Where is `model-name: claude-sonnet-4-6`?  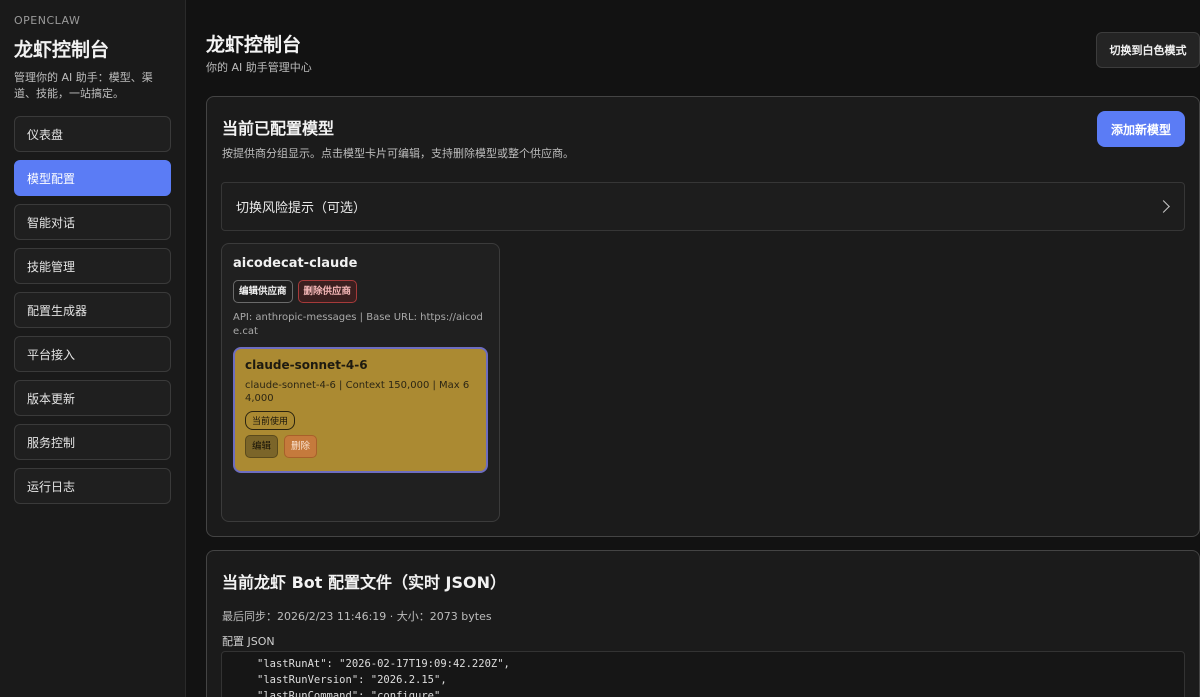 model-name: claude-sonnet-4-6 is located at coordinates (306, 365).